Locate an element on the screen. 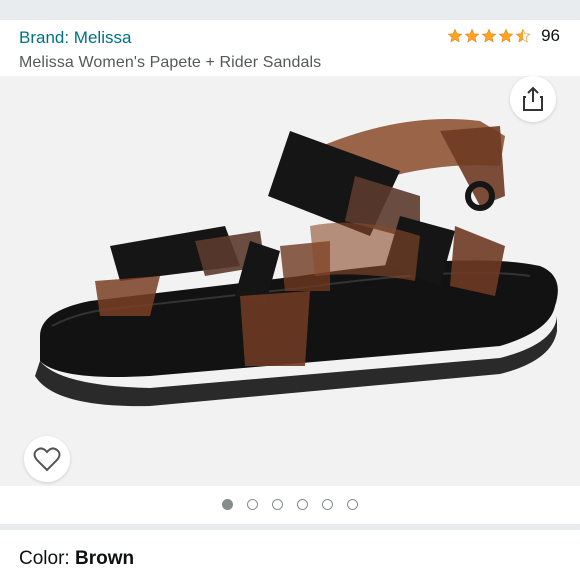 This screenshot has height=580, width=580. share-icon is located at coordinates (533, 98).